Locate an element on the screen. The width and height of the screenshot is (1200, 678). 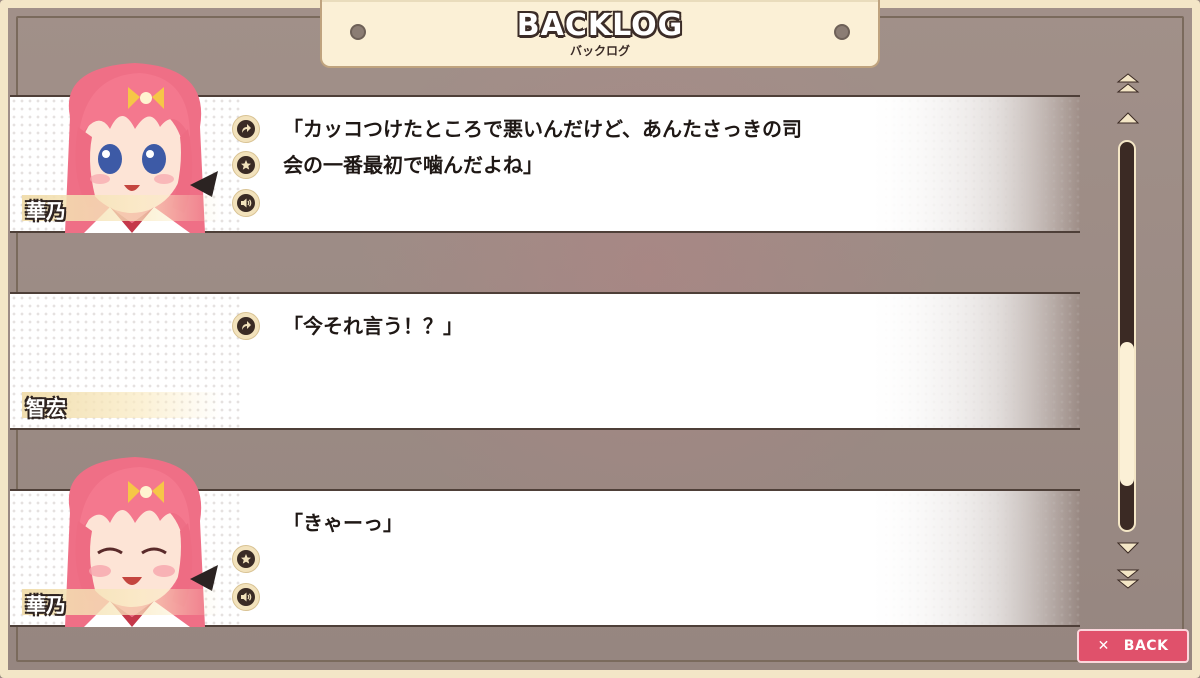
header-plate: BACKLOG バックログ is located at coordinates (600, 34).